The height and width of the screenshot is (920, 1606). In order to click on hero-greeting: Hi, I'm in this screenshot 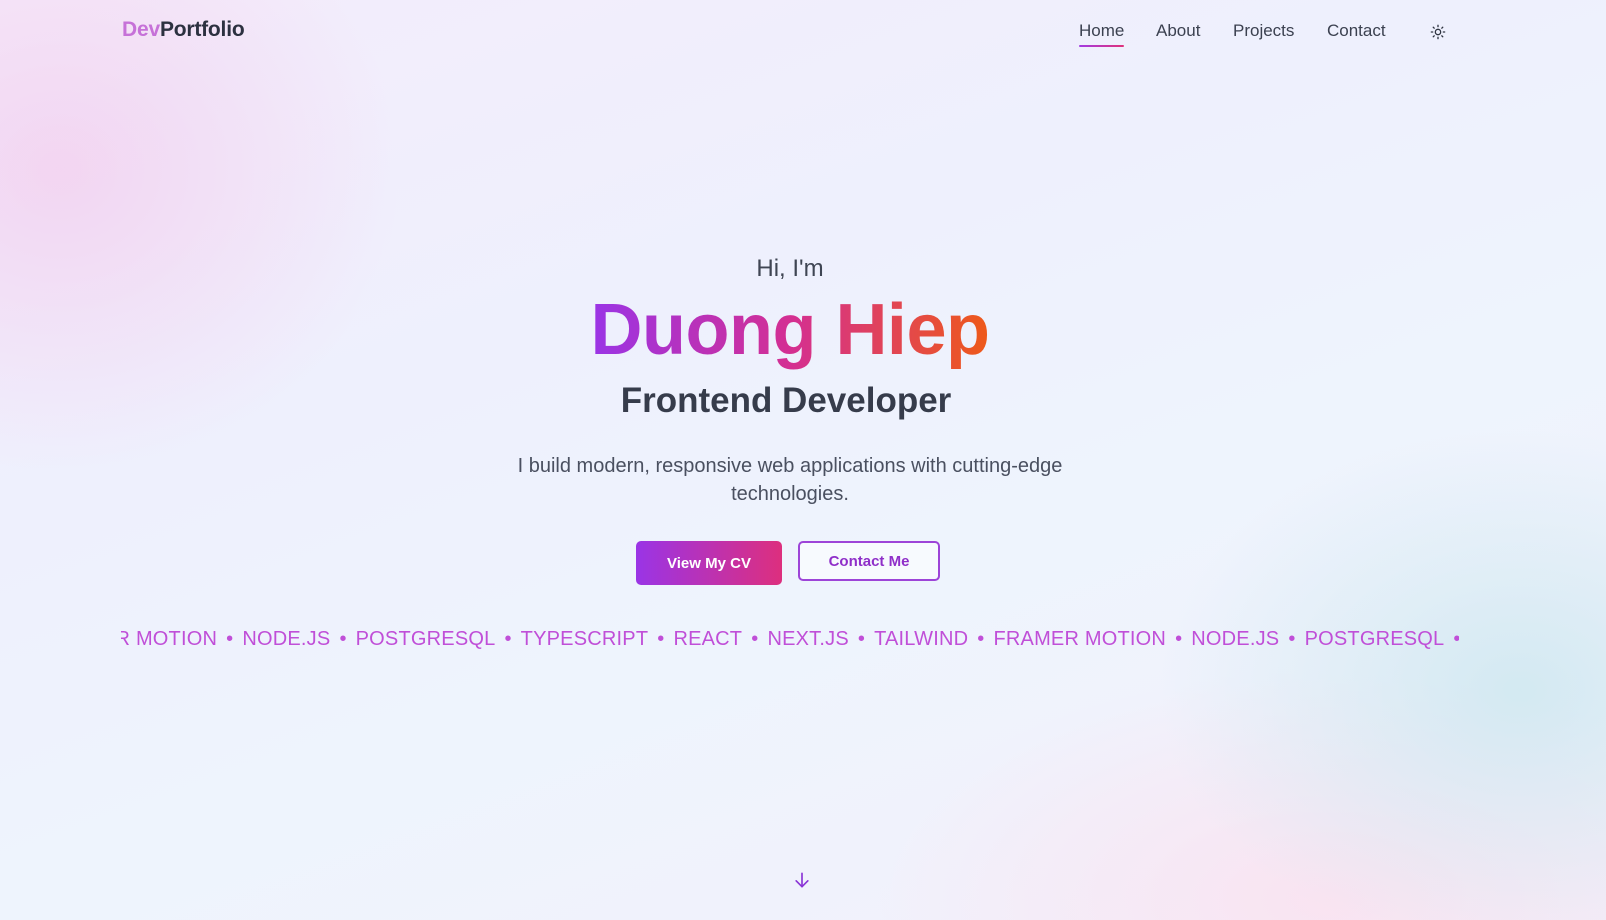, I will do `click(790, 268)`.